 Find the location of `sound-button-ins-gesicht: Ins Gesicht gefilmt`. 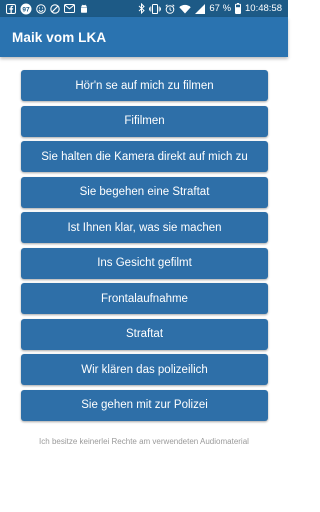

sound-button-ins-gesicht: Ins Gesicht gefilmt is located at coordinates (144, 263).